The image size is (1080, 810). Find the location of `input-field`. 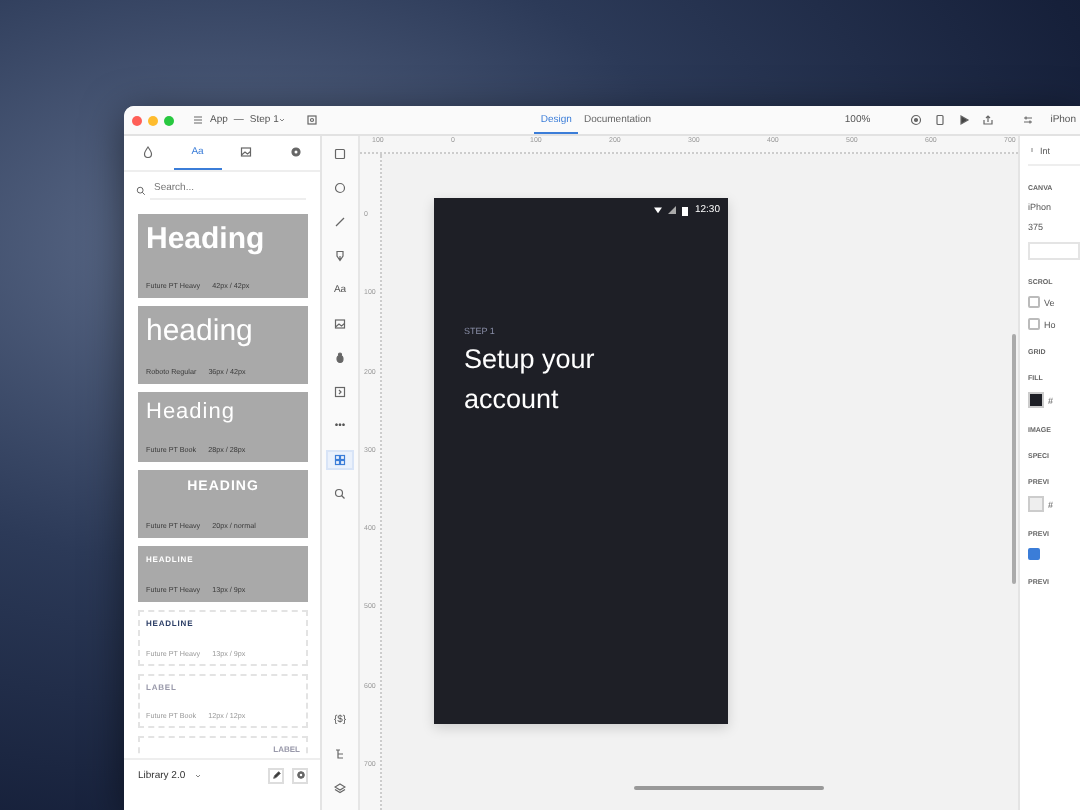

input-field is located at coordinates (1054, 251).